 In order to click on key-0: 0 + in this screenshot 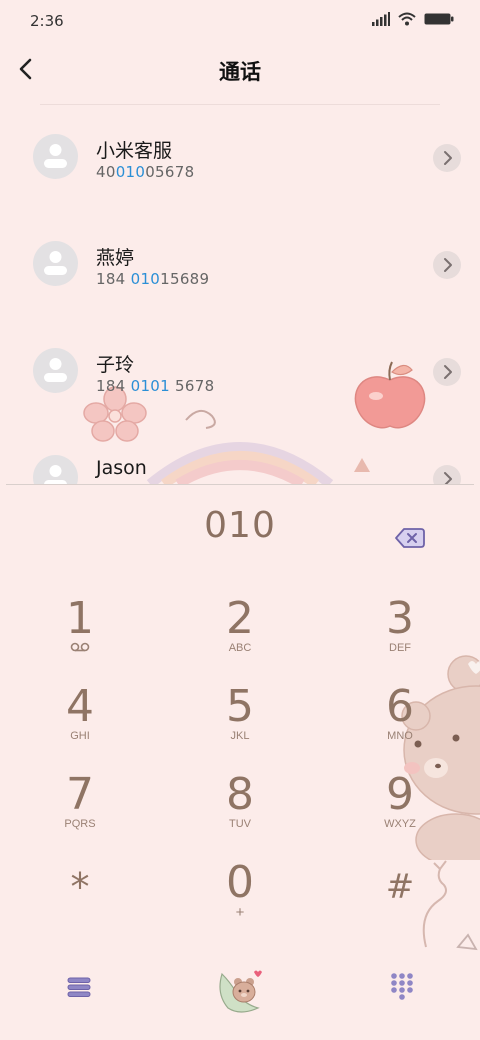, I will do `click(240, 900)`.